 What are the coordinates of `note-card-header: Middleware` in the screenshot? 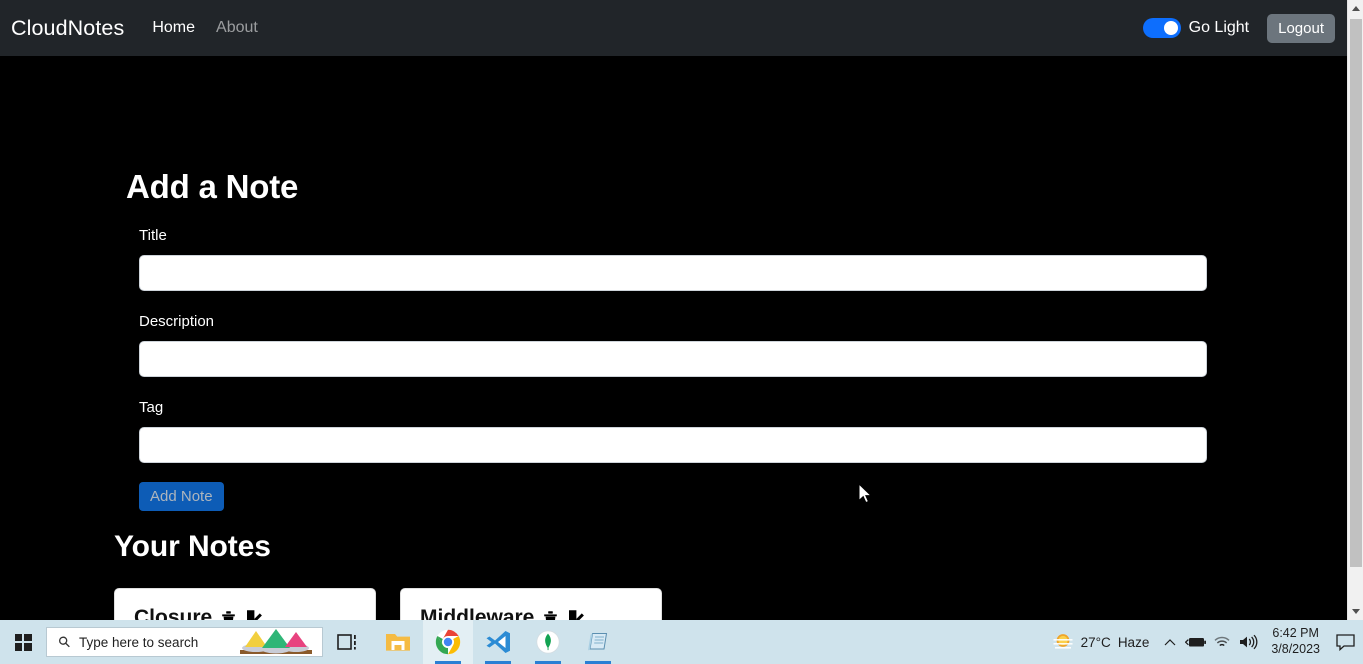 It's located at (531, 613).